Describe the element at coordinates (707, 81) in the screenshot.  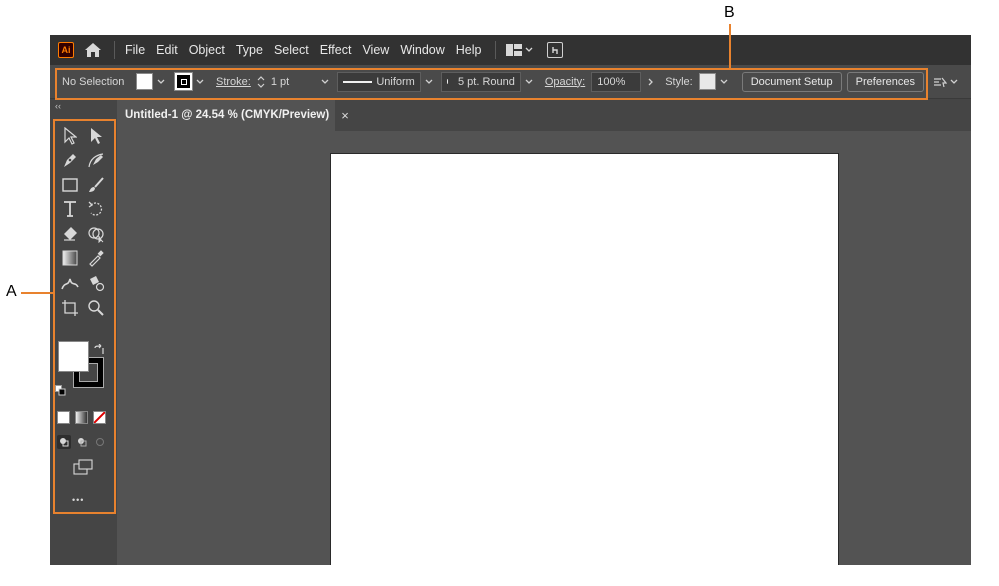
I see `graphic-style-swatch` at that location.